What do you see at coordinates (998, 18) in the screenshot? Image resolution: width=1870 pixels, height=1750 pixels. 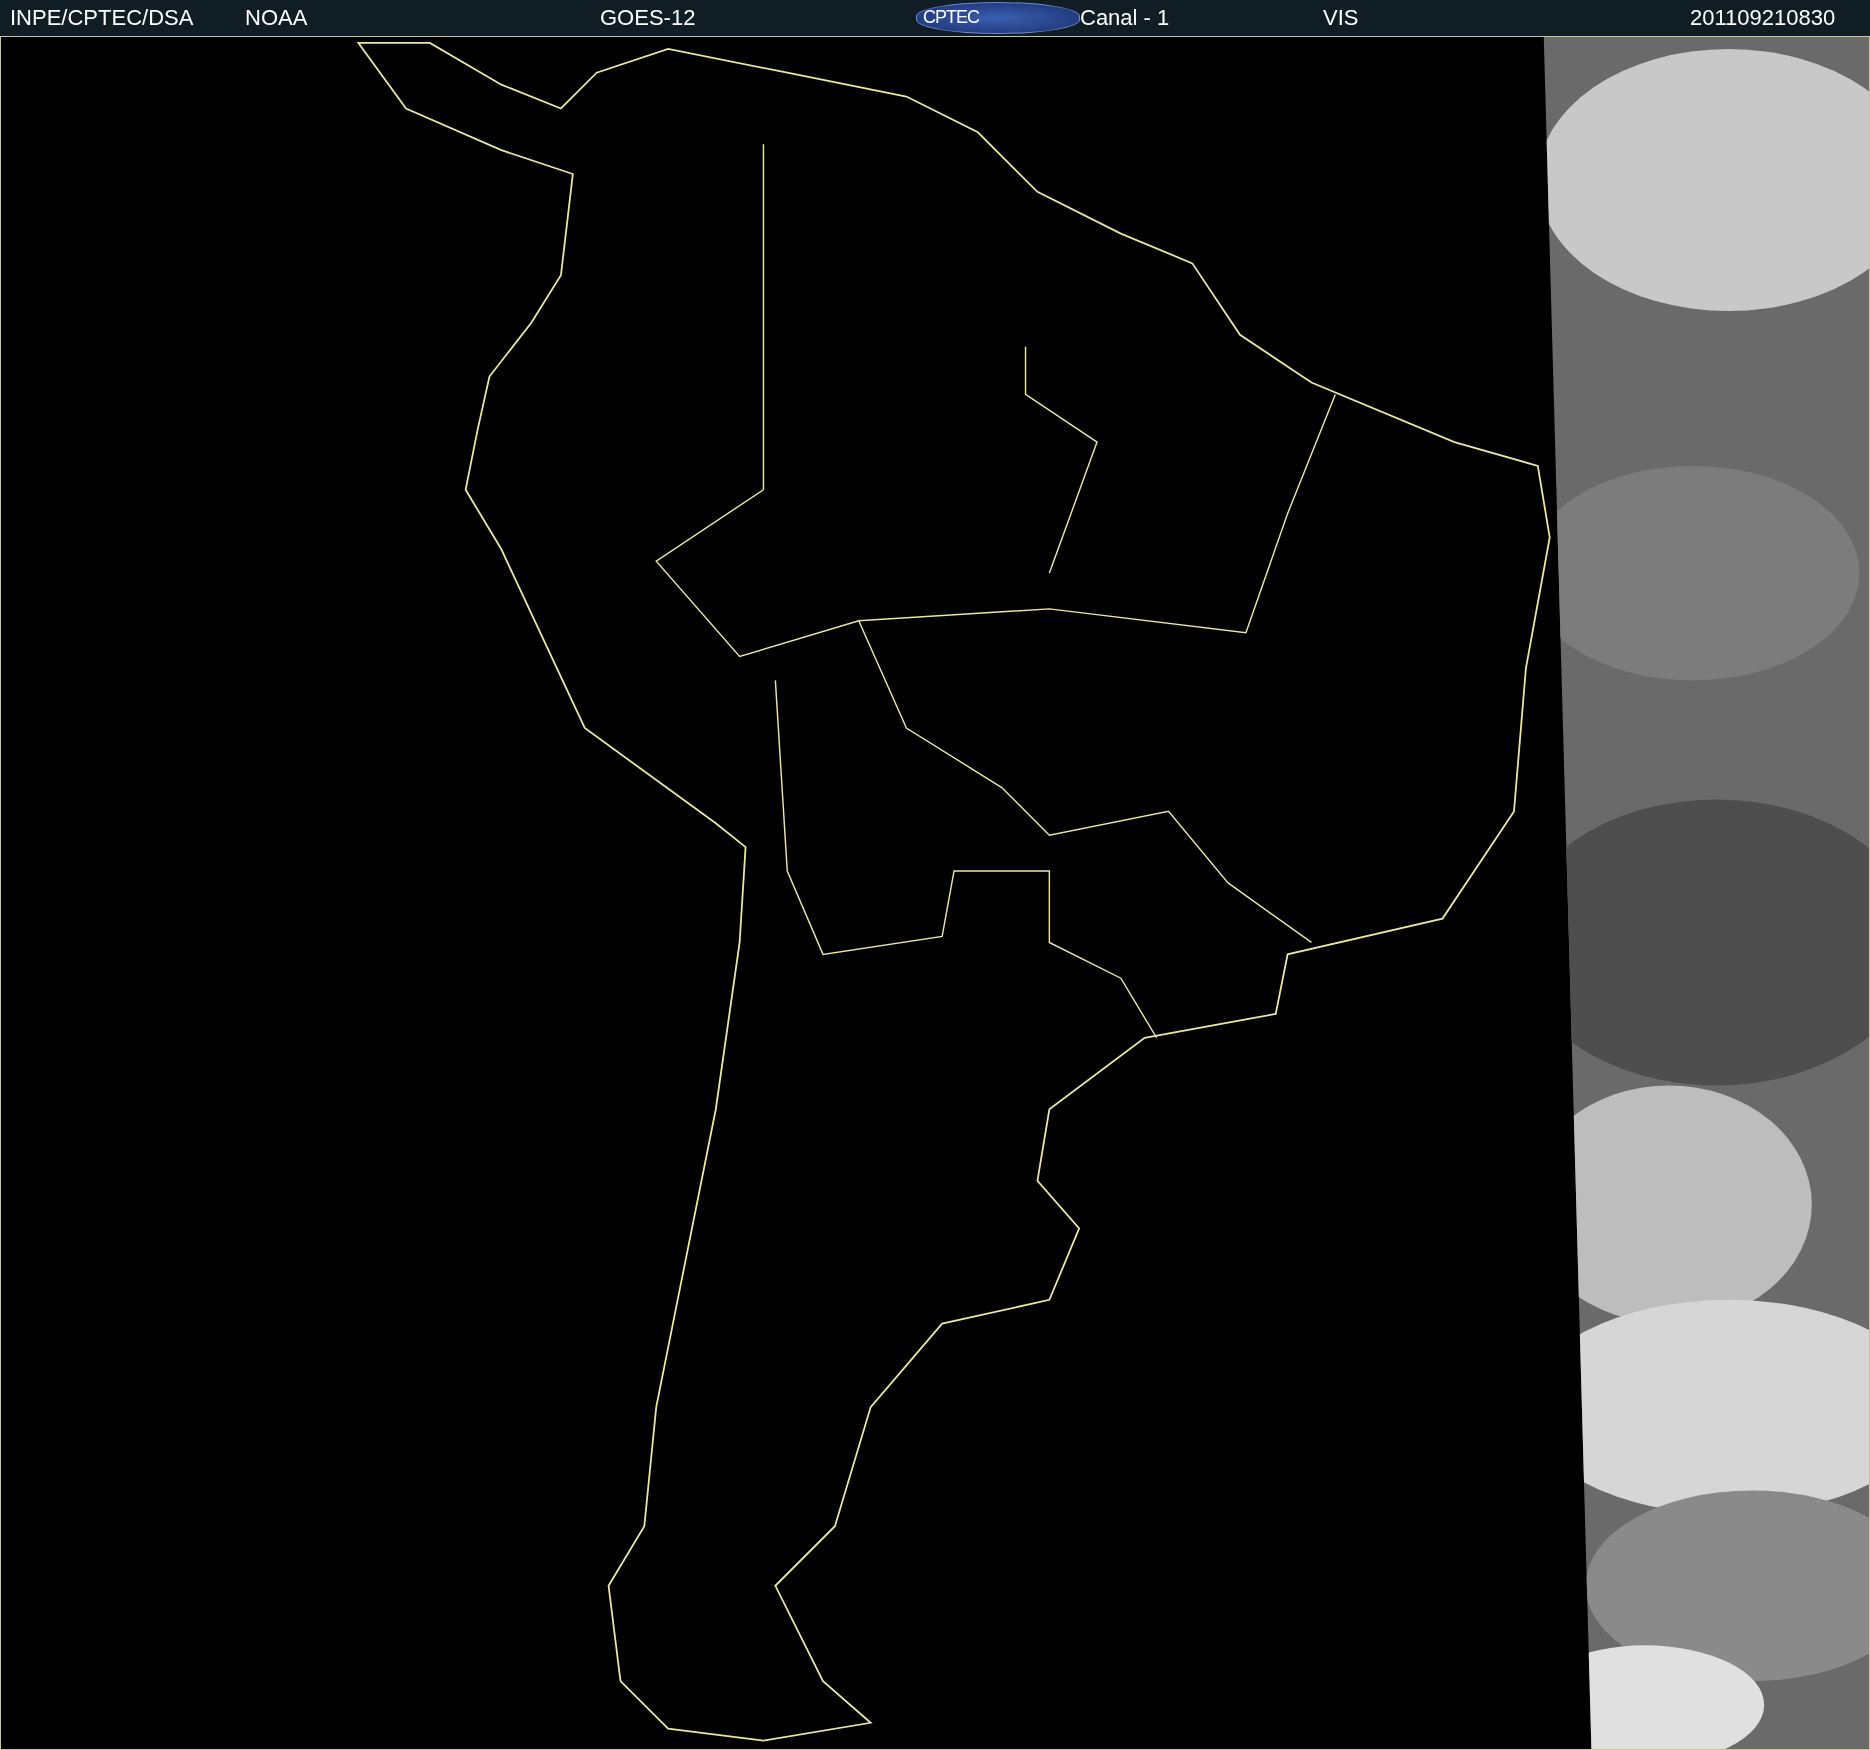 I see `logo: CPTEC` at bounding box center [998, 18].